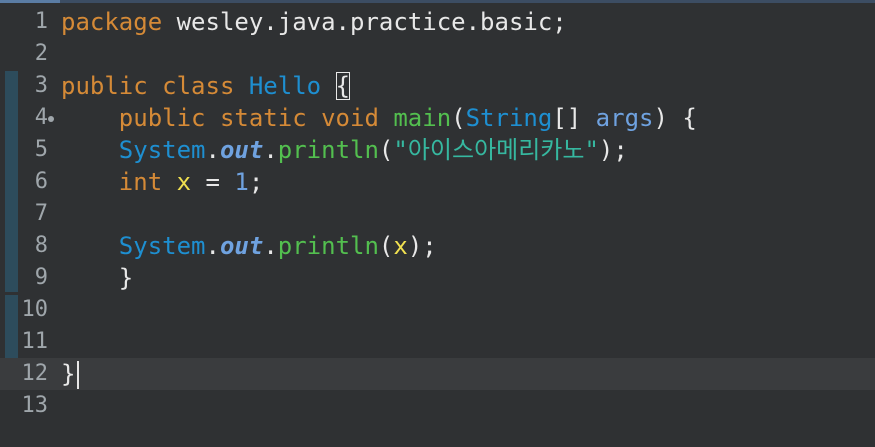 The height and width of the screenshot is (447, 875). I want to click on line-number: 9, so click(41, 277).